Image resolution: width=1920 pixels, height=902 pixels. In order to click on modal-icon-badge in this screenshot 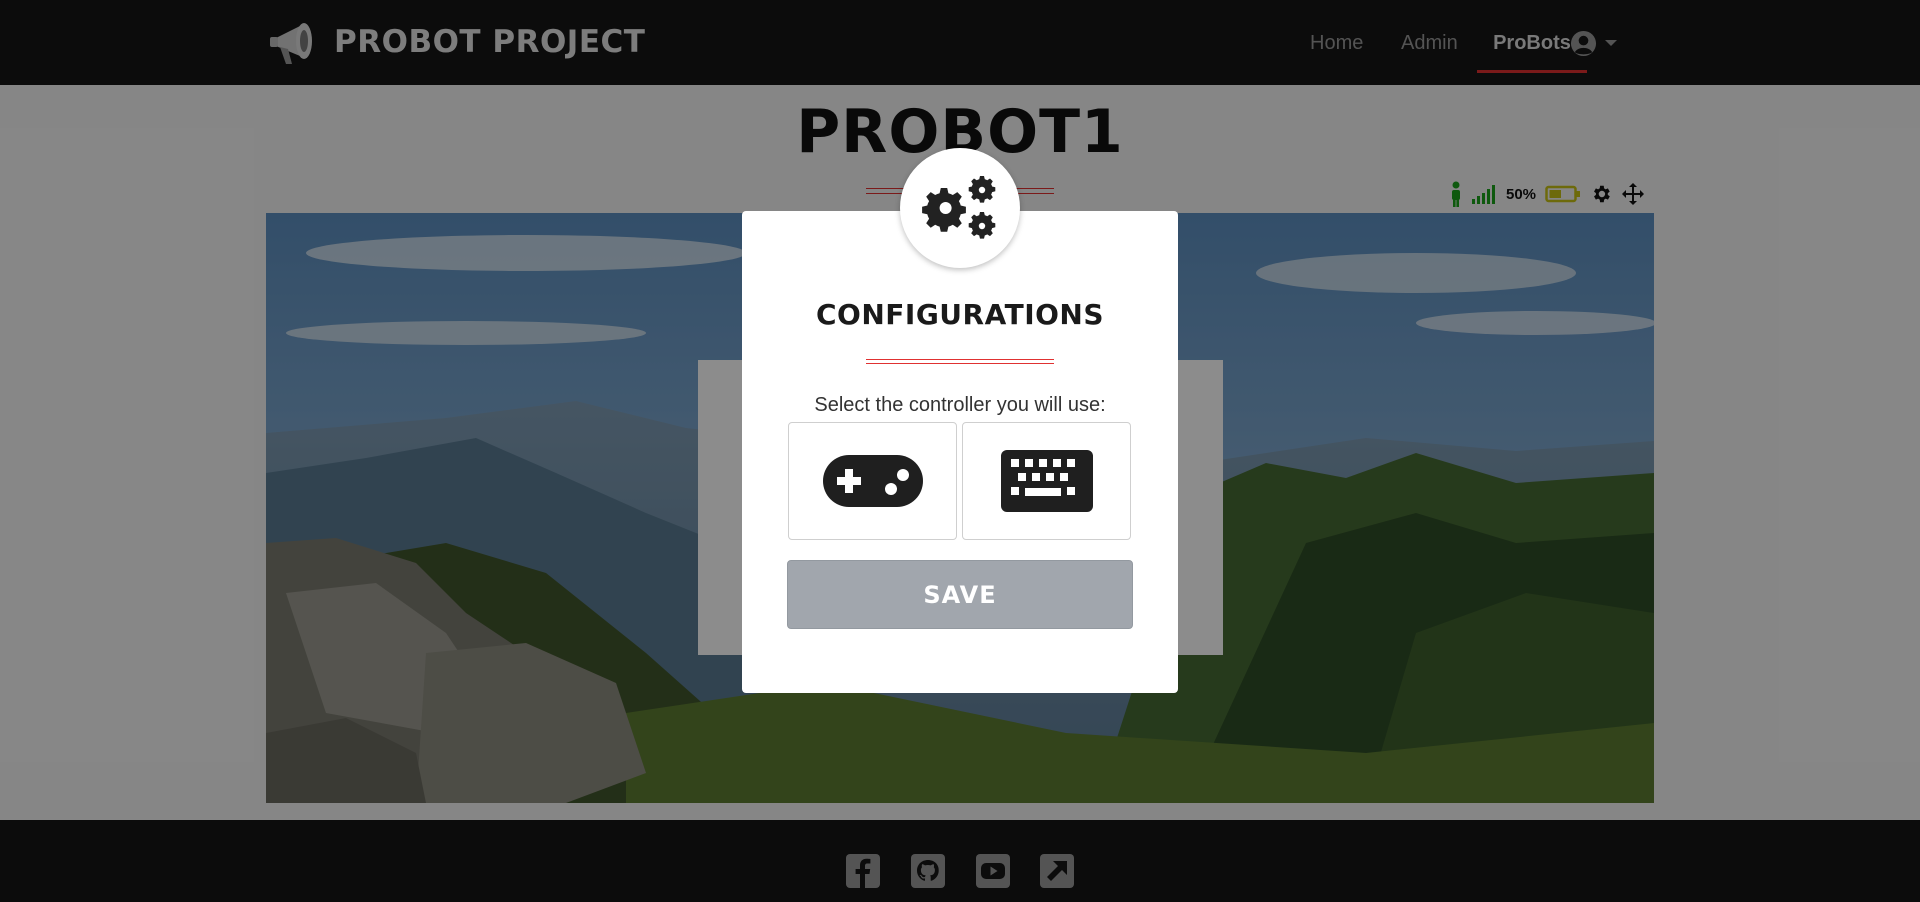, I will do `click(960, 208)`.